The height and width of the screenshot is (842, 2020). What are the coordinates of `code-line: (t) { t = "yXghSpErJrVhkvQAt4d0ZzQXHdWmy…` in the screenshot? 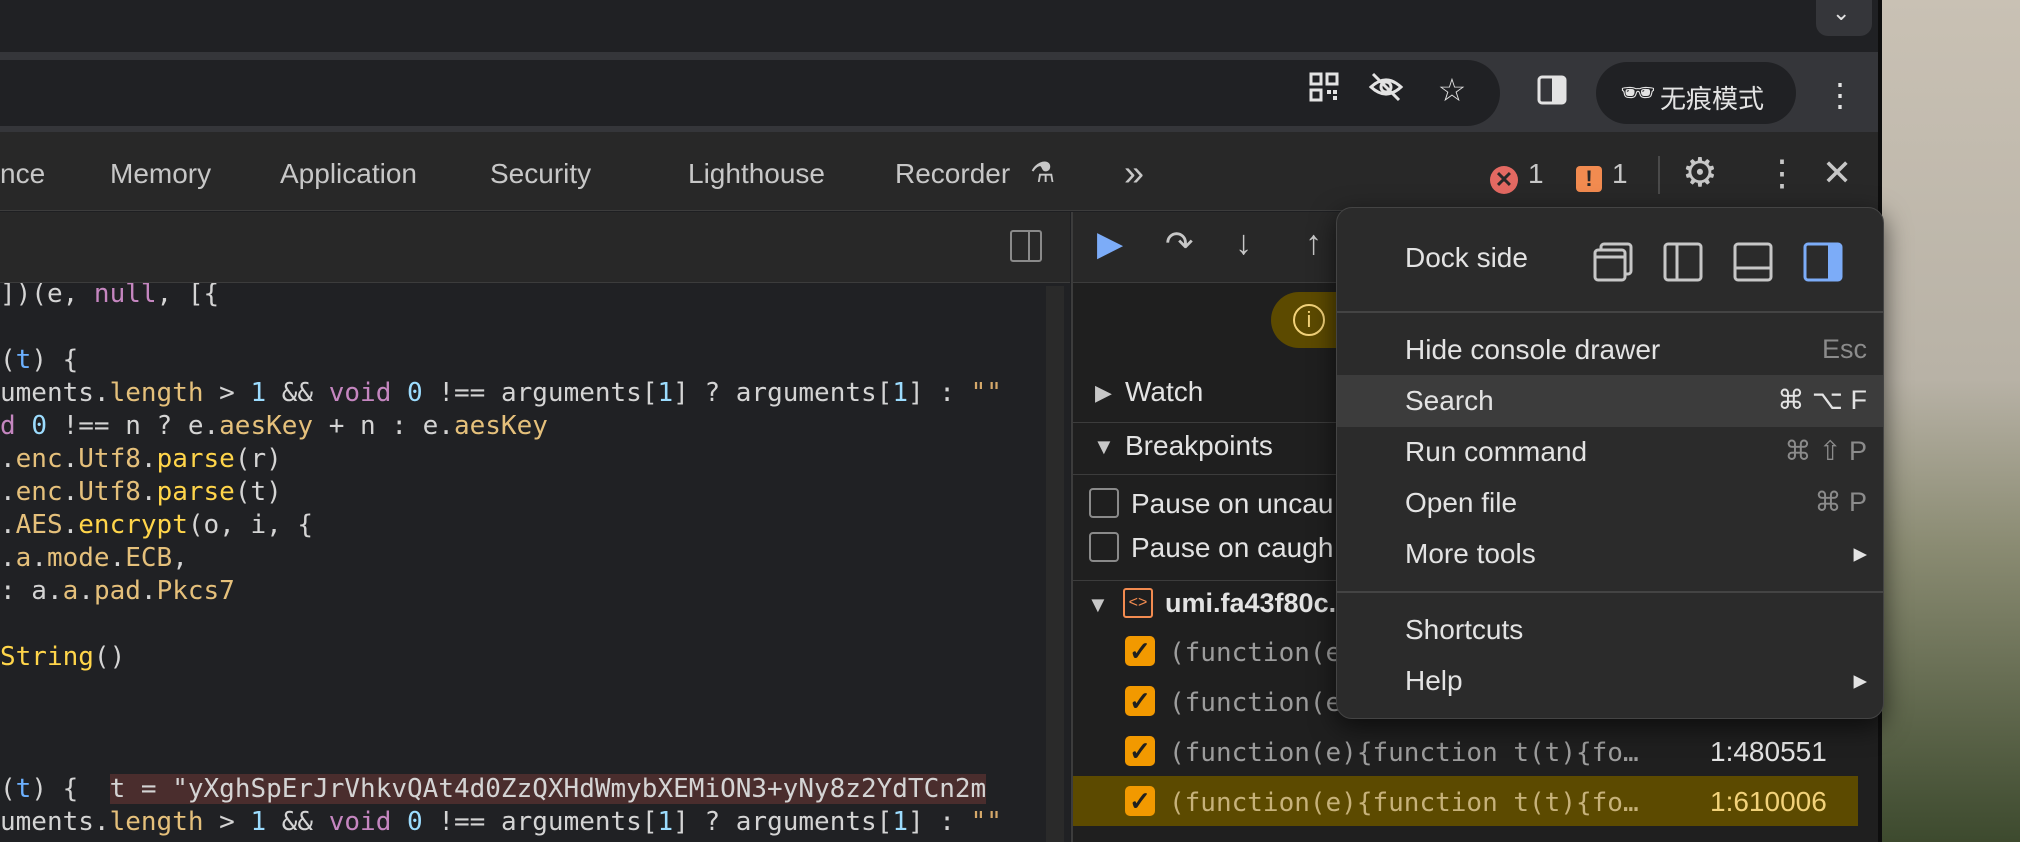 It's located at (493, 789).